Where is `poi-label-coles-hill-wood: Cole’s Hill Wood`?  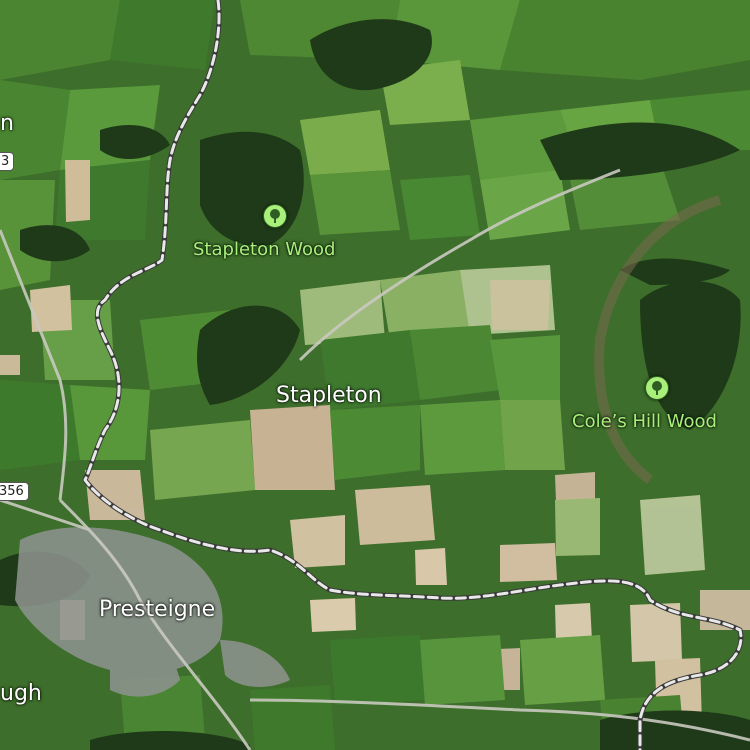
poi-label-coles-hill-wood: Cole’s Hill Wood is located at coordinates (644, 421).